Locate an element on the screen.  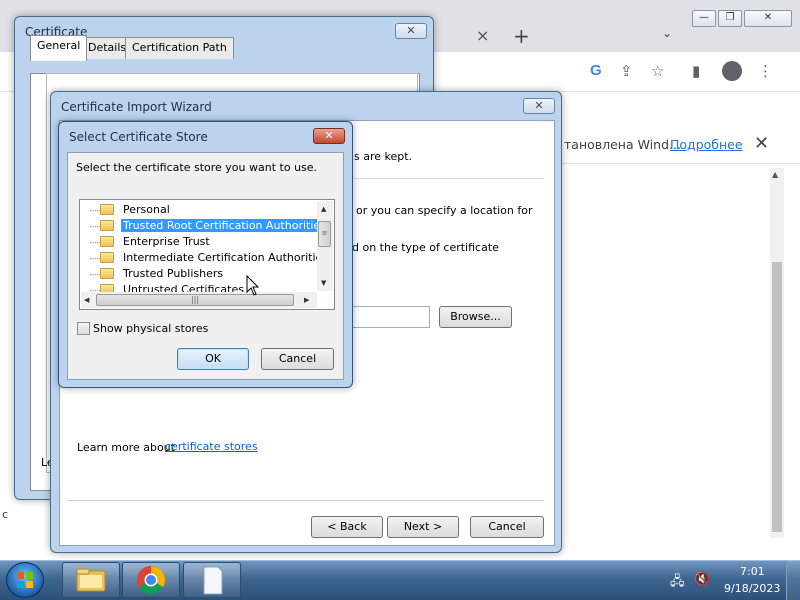
next-button: Next > is located at coordinates (423, 527).